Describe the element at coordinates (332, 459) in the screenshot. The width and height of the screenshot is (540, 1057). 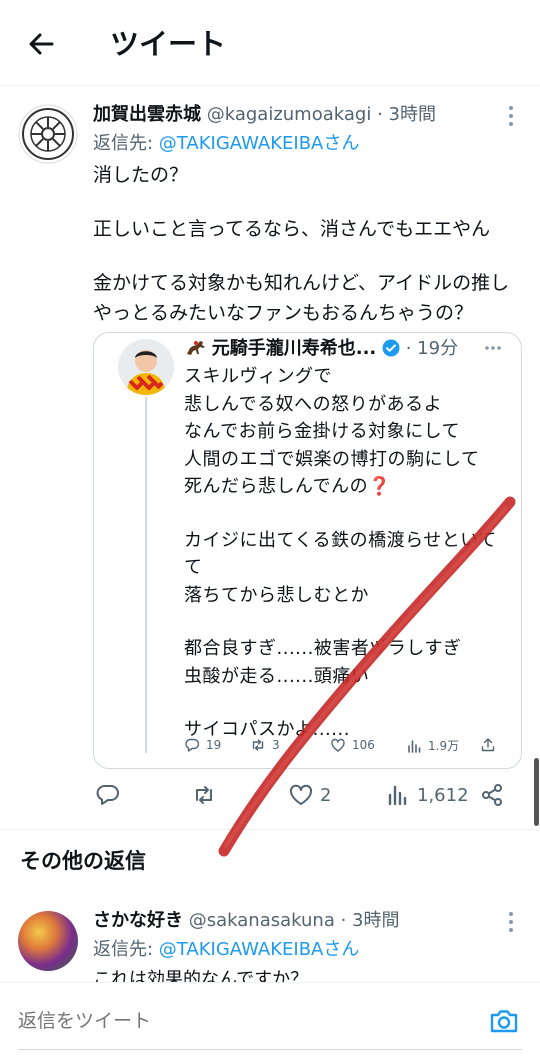
I see `quote-line: 人間のエゴで娯楽の博打の駒にして` at that location.